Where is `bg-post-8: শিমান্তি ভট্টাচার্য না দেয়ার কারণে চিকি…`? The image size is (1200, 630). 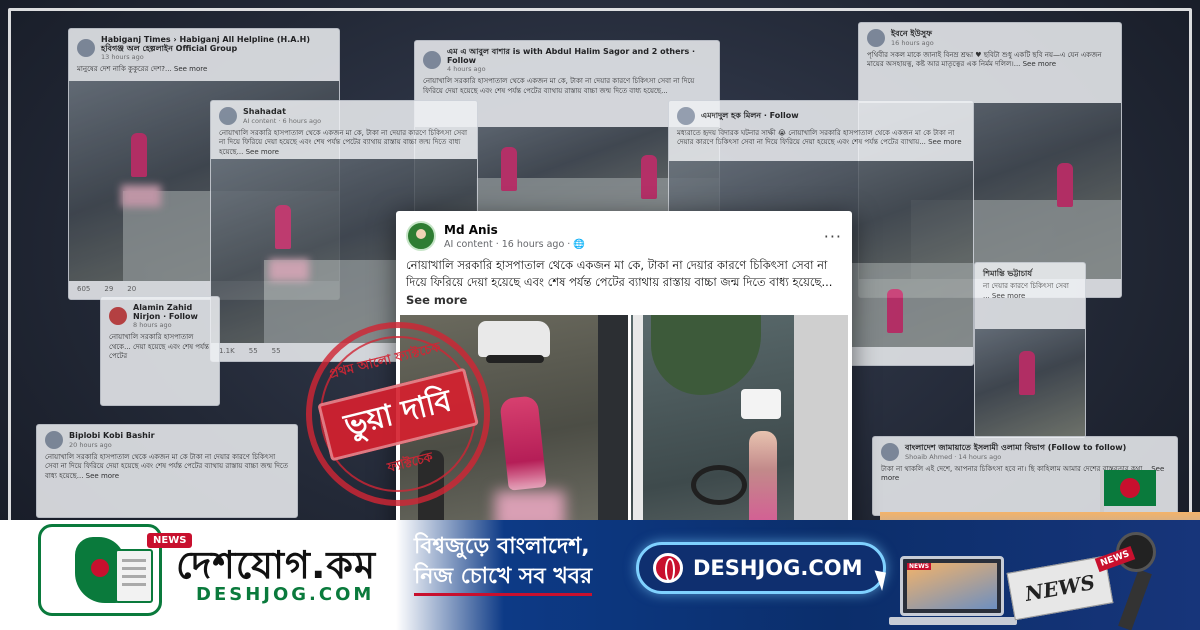 bg-post-8: শিমান্তি ভট্টাচার্য না দেয়ার কারণে চিকি… is located at coordinates (1030, 350).